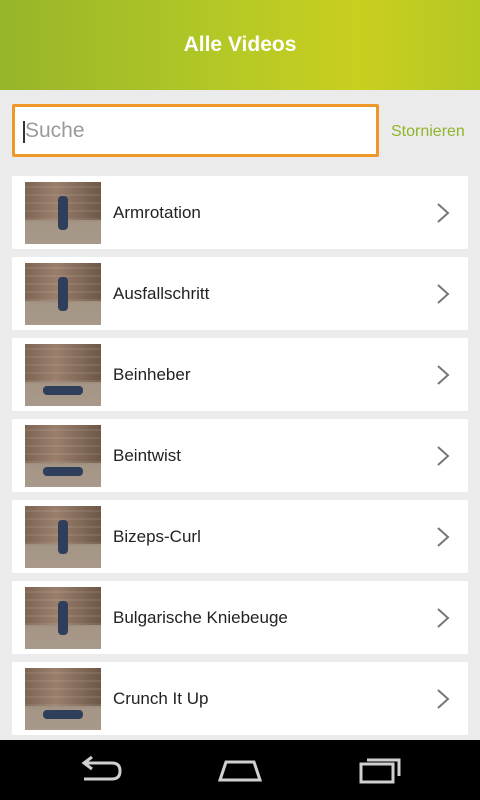  Describe the element at coordinates (240, 698) in the screenshot. I see `list-item: Crunch It Up` at that location.